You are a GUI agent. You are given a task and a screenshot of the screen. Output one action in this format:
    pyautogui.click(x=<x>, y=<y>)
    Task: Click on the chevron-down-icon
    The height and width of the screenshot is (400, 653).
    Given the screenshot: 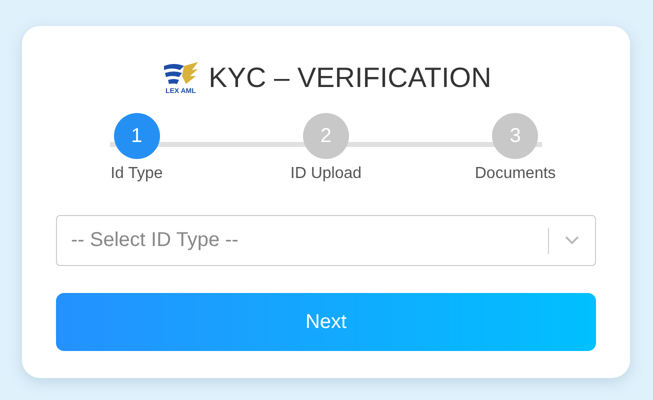 What is the action you would take?
    pyautogui.click(x=572, y=240)
    